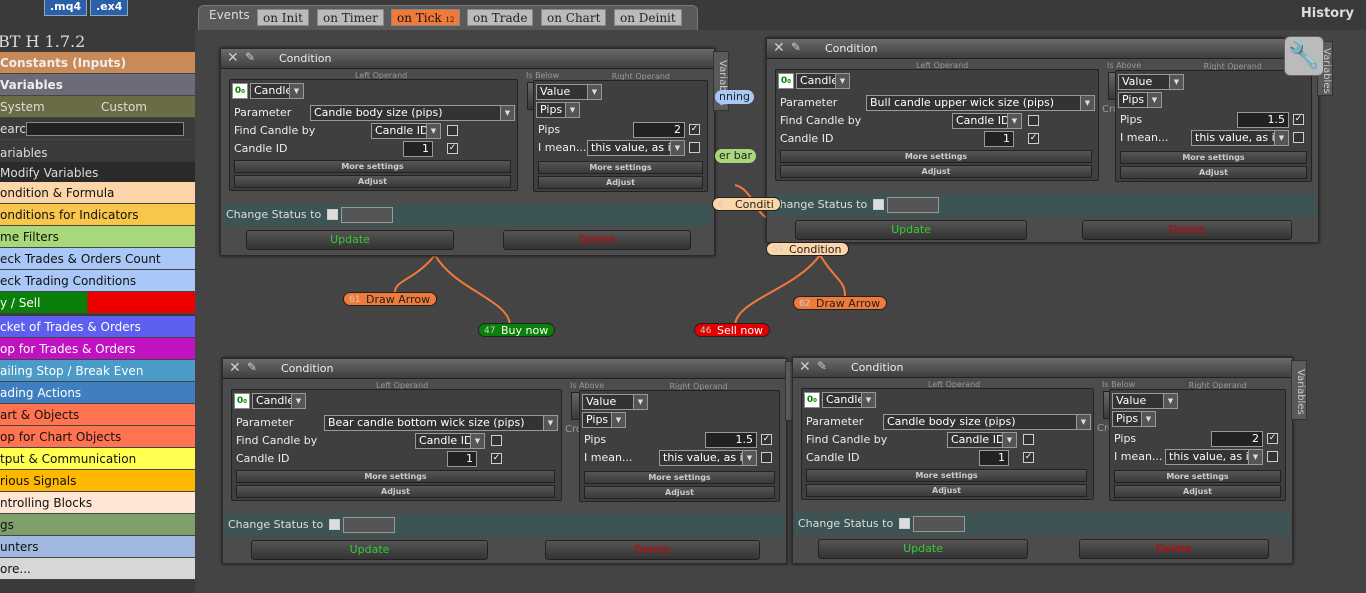 The height and width of the screenshot is (593, 1366). I want to click on tab-on-init: on Init, so click(283, 17).